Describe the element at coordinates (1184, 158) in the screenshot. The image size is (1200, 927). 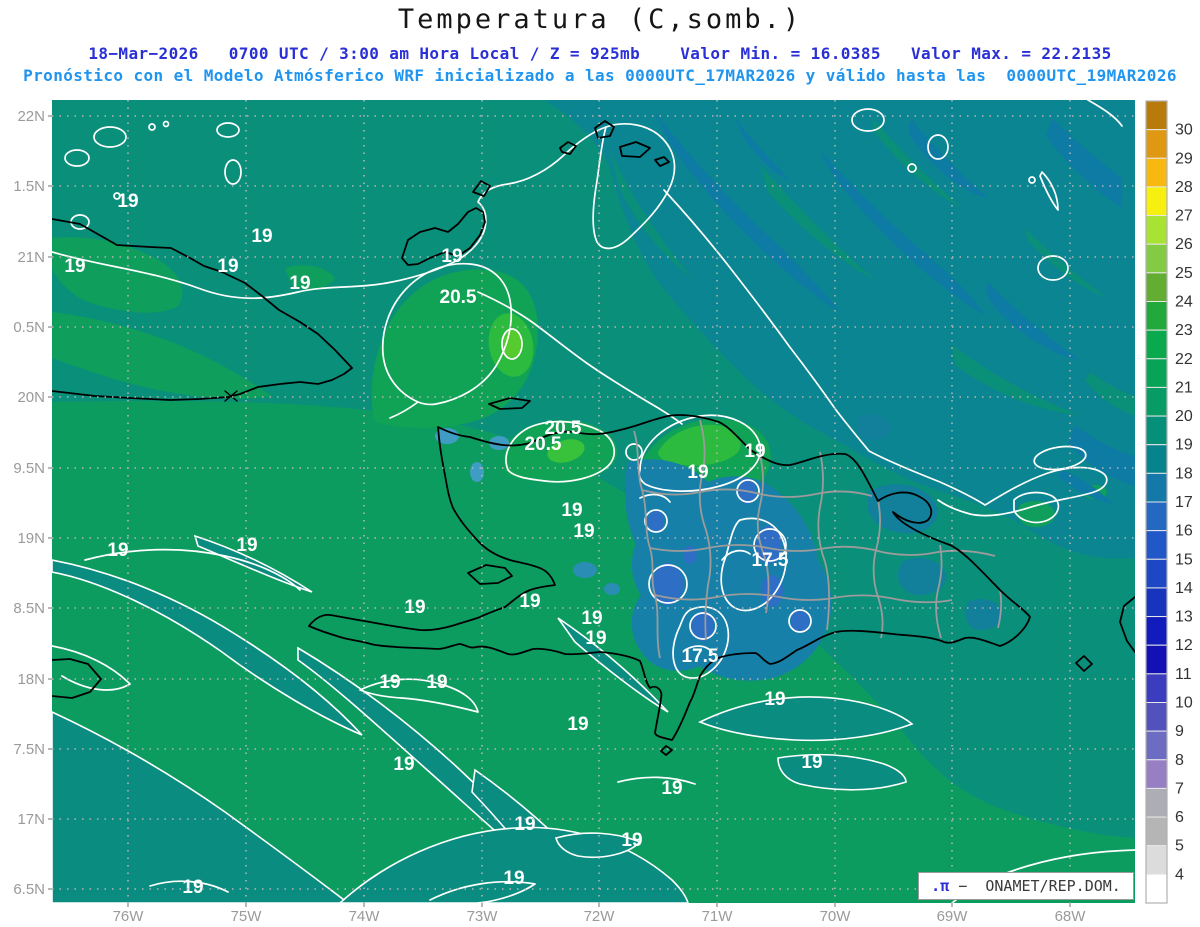
I see `colorbar-tick-label: 29` at that location.